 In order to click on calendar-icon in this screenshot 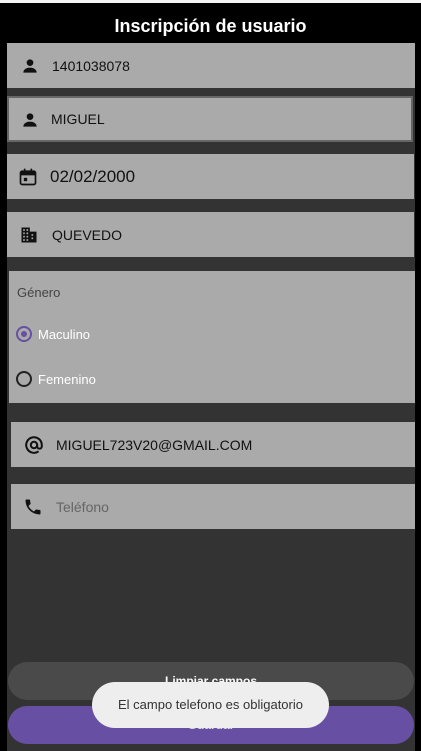, I will do `click(28, 177)`.